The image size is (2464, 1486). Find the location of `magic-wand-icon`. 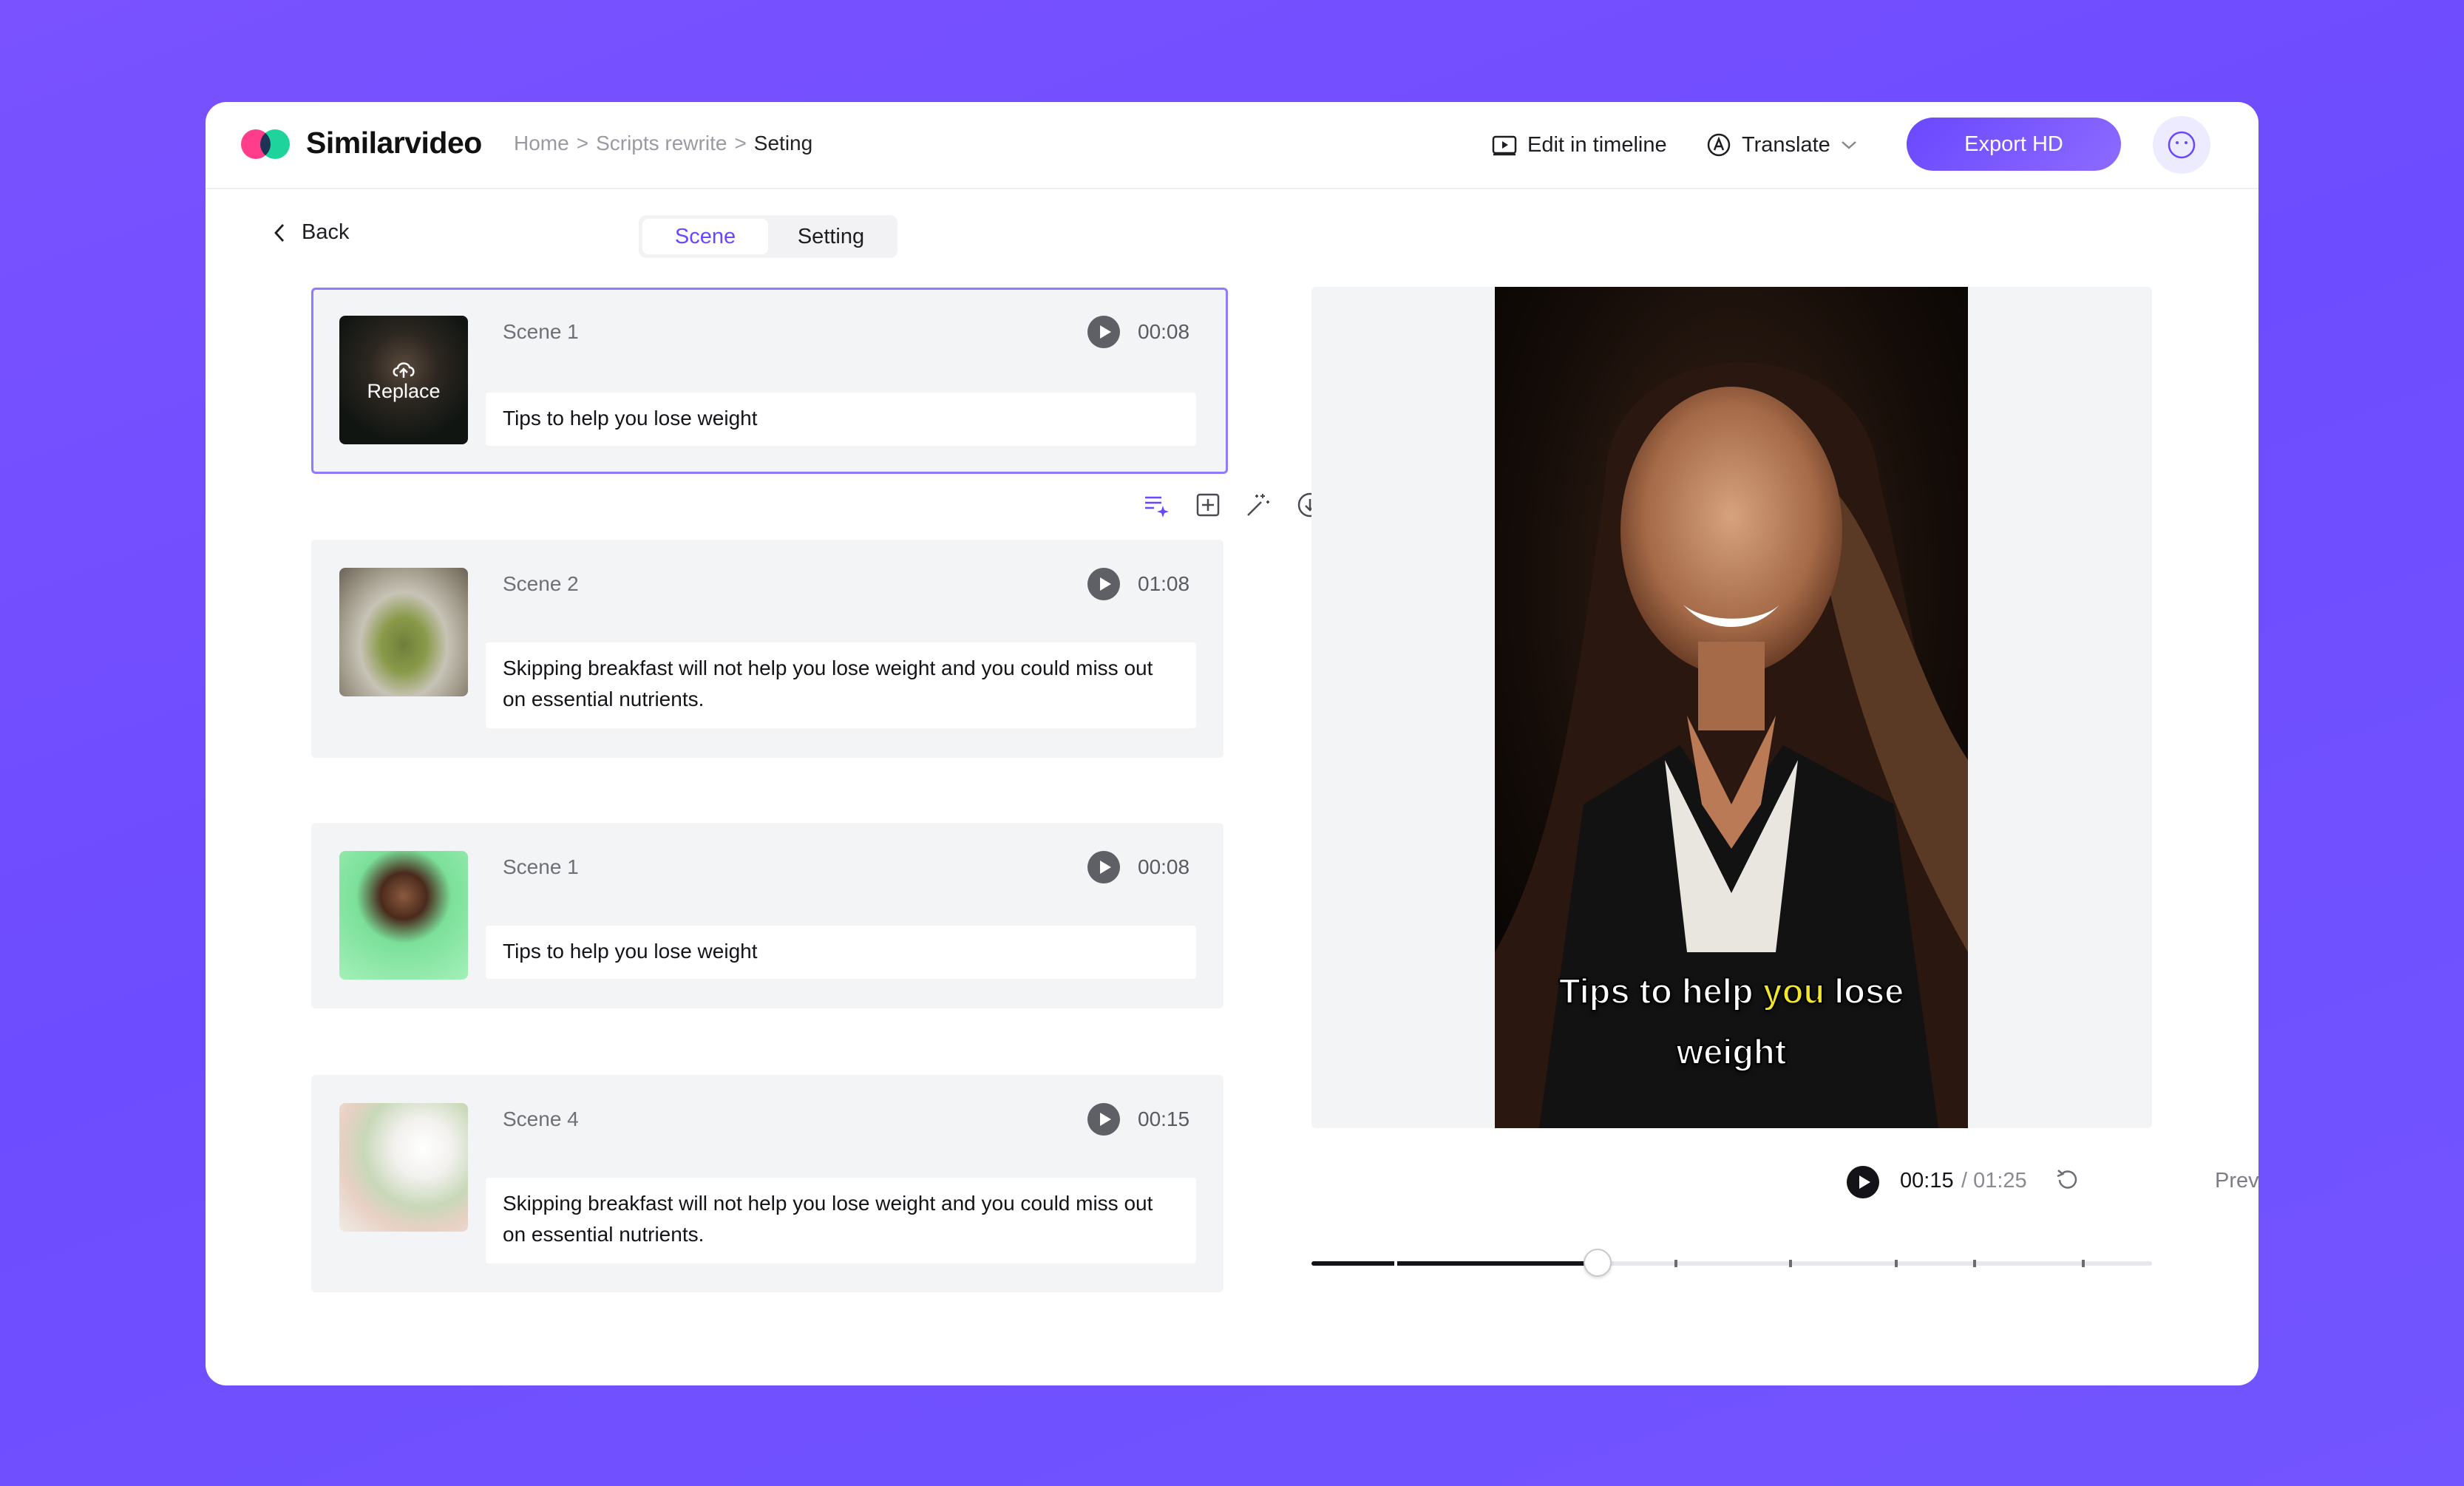

magic-wand-icon is located at coordinates (1258, 505).